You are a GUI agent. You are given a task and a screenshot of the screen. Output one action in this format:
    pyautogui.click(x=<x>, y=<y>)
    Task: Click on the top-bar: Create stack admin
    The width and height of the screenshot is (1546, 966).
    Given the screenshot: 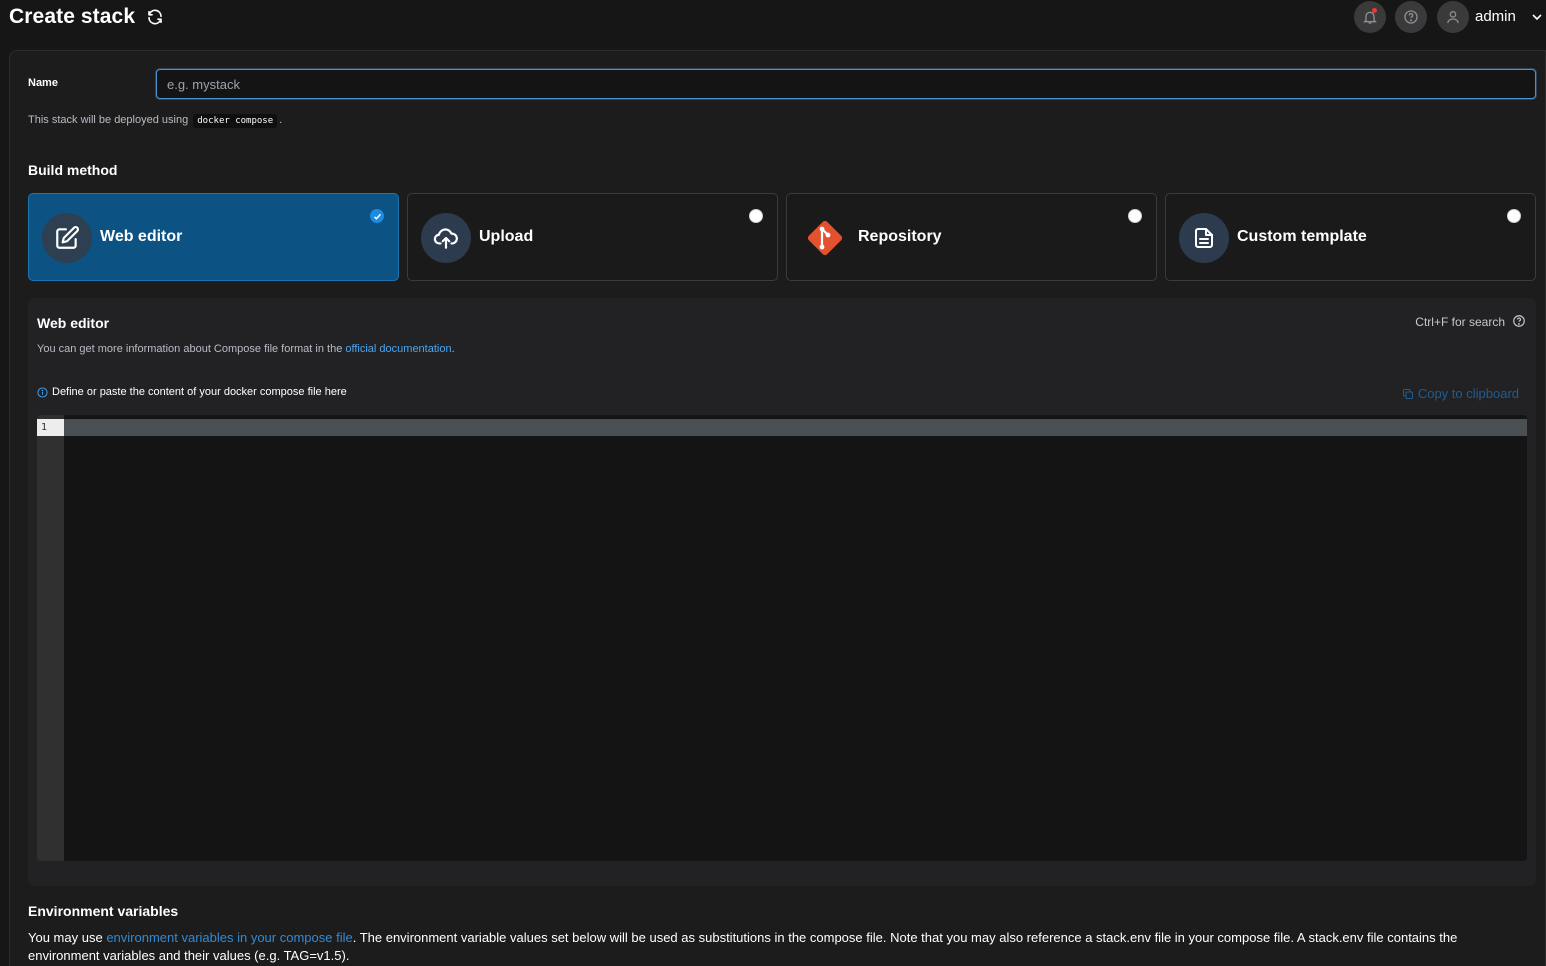 What is the action you would take?
    pyautogui.click(x=773, y=18)
    